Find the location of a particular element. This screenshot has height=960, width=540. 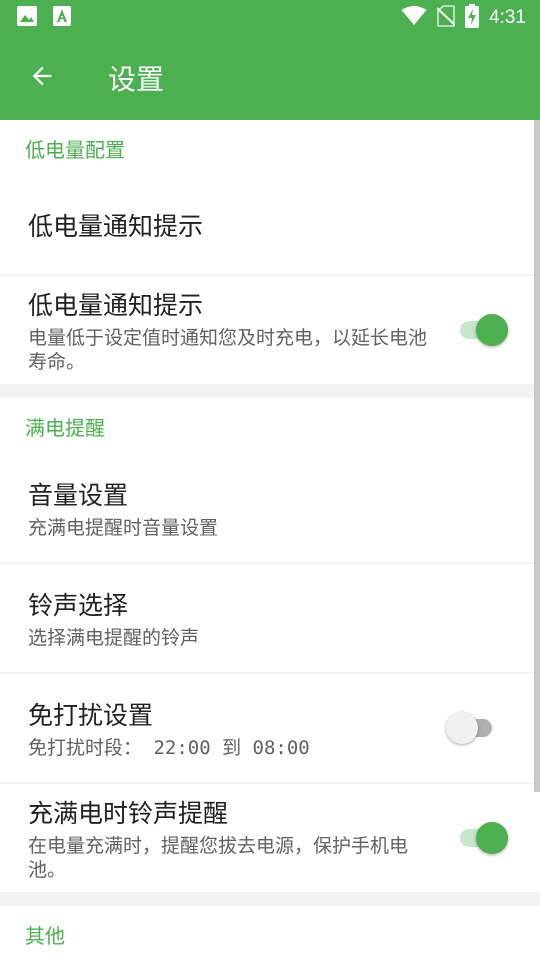

item-summary: 电量低于设定值时通知您及时充电，以延长电池寿命。 is located at coordinates (228, 350).